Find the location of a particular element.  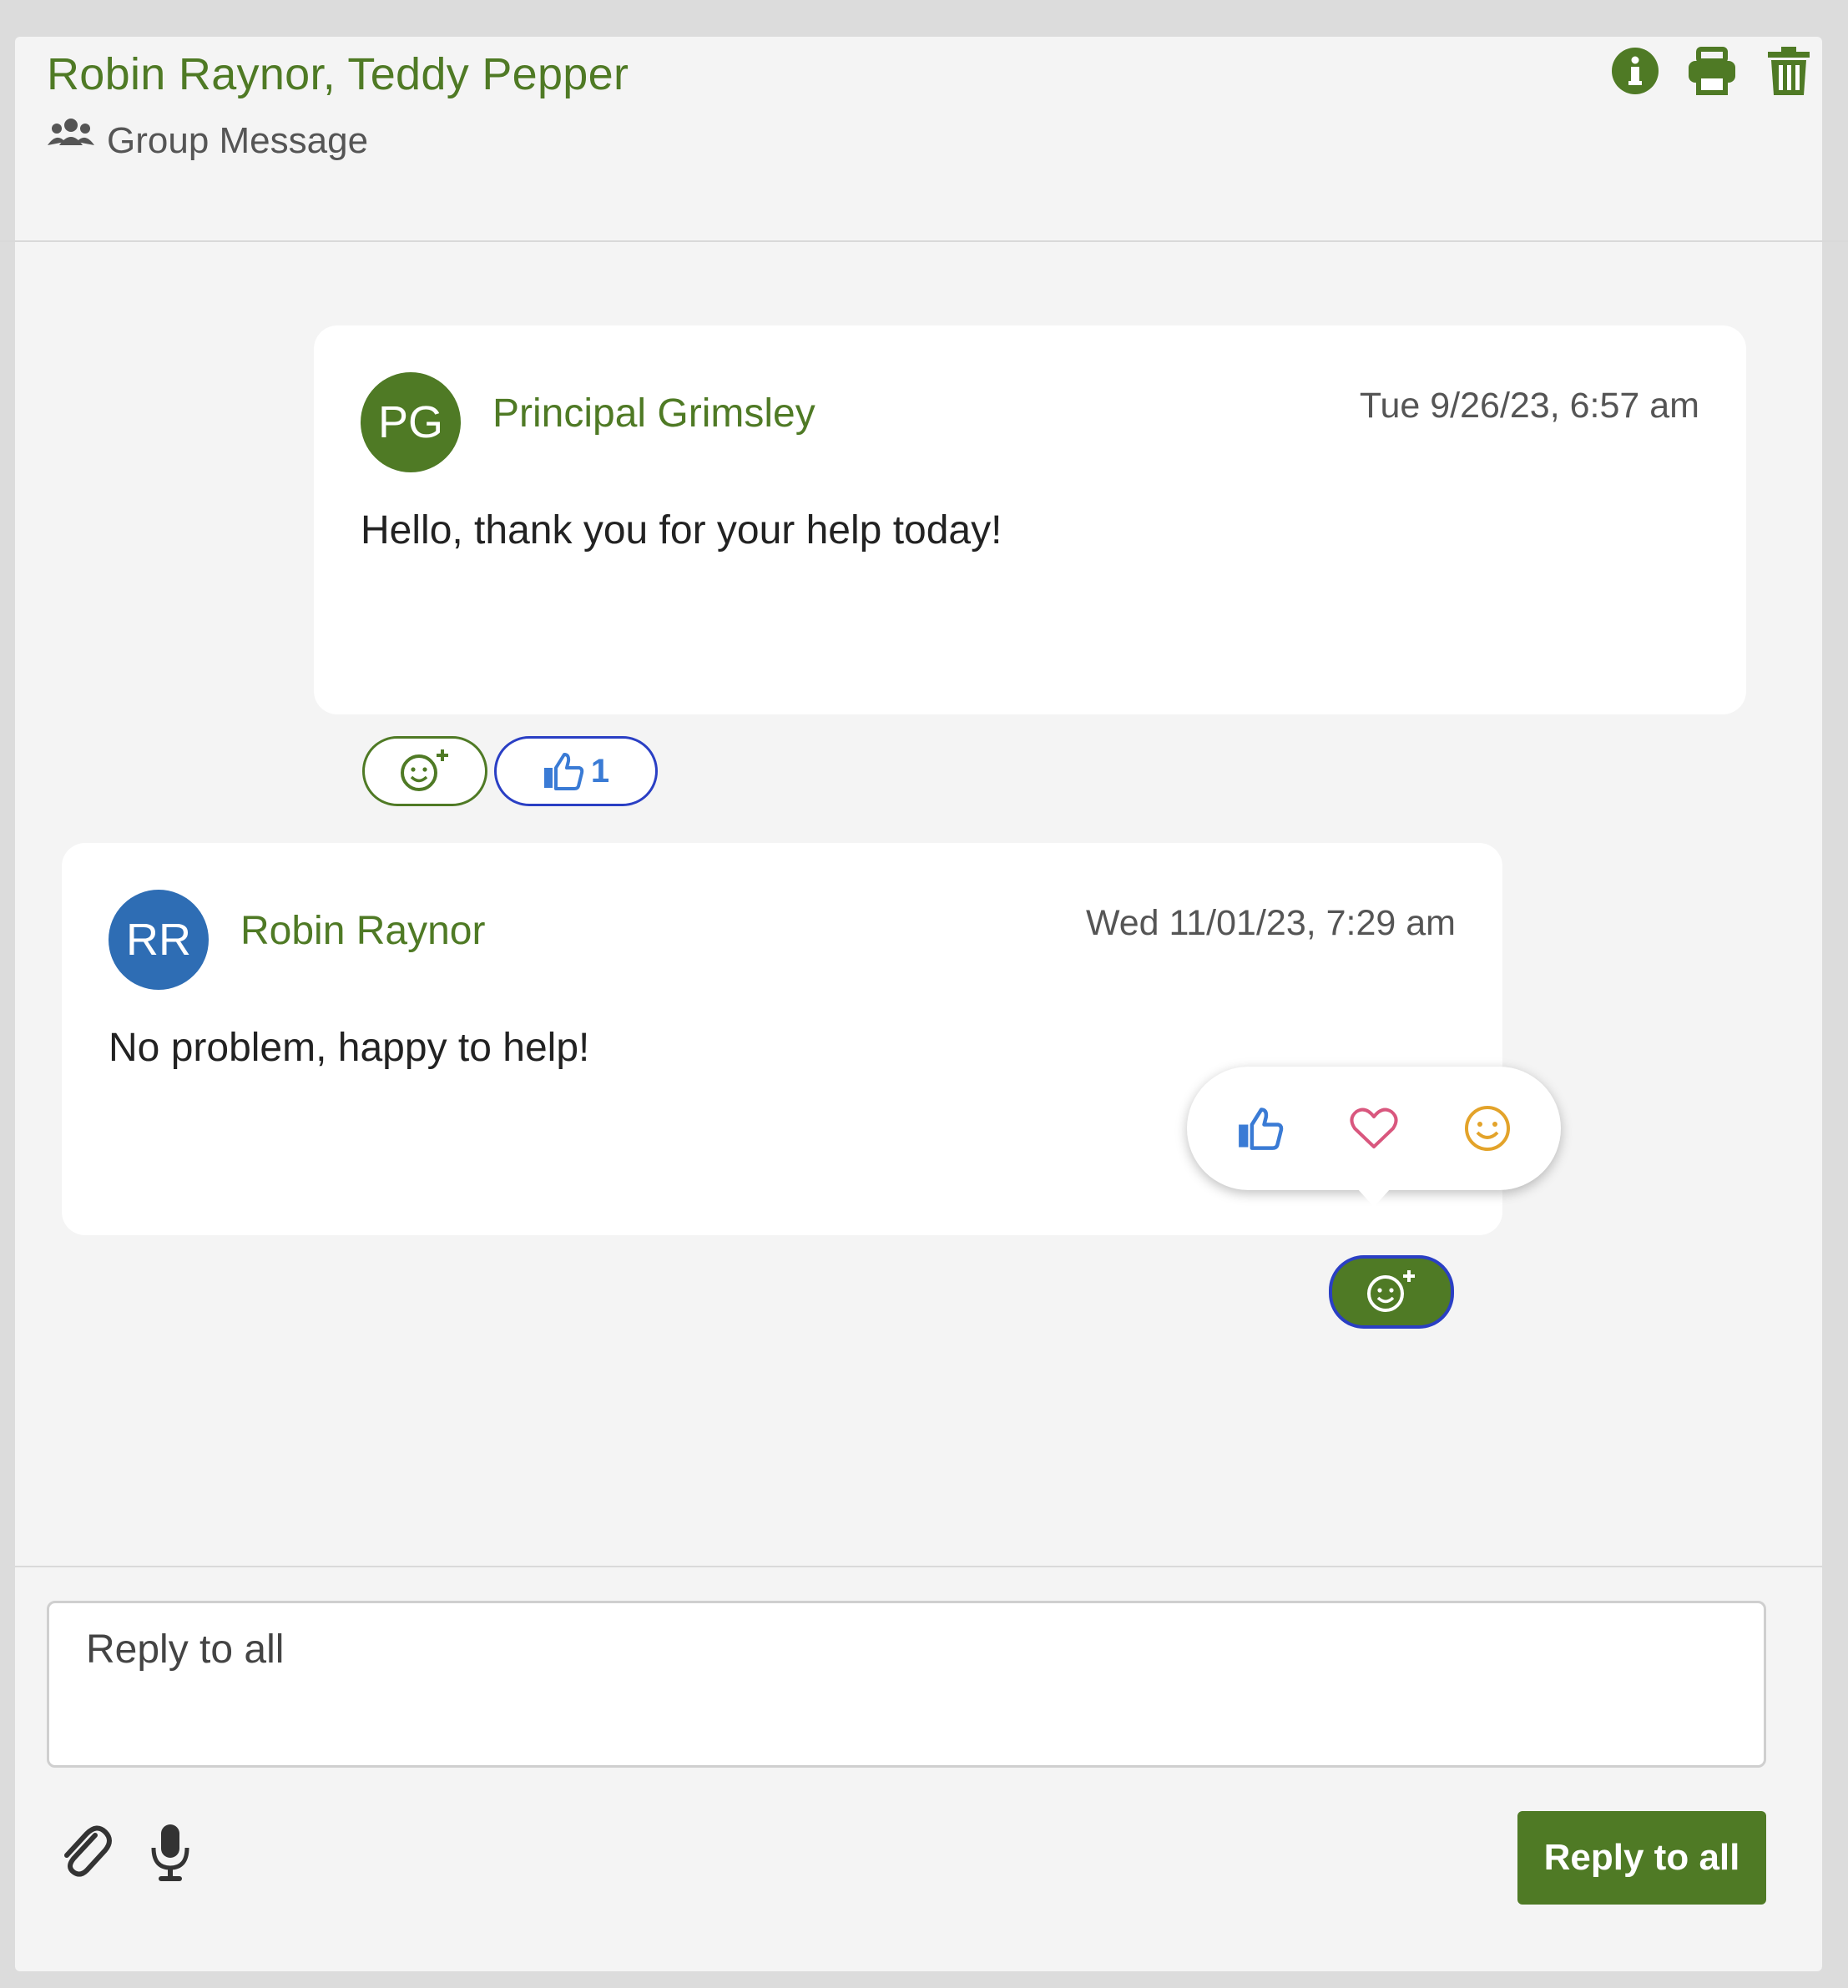

sender-name: Principal Grimsley is located at coordinates (653, 413).